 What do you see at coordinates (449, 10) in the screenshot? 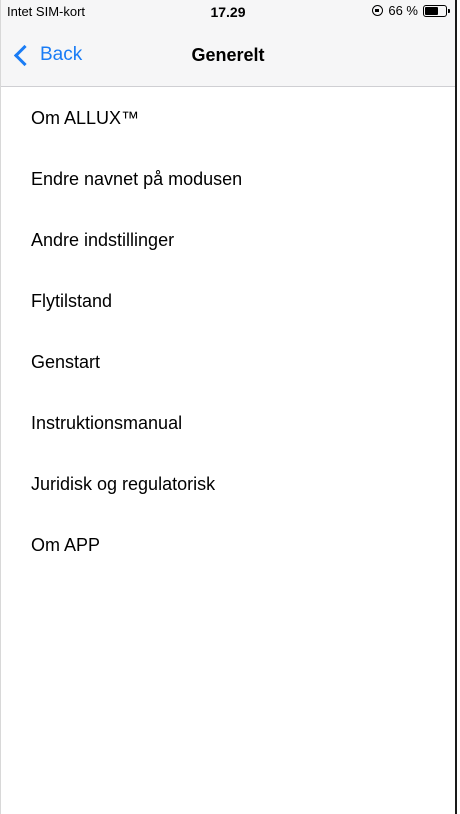
I see `battery-cap` at bounding box center [449, 10].